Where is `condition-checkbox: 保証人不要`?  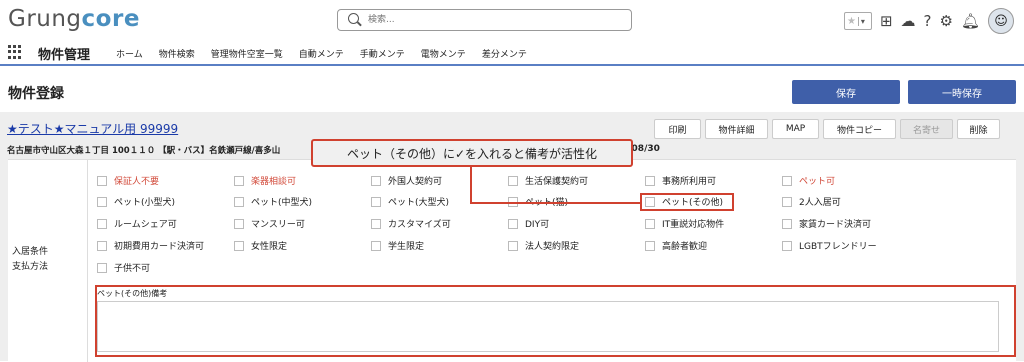
condition-checkbox: 保証人不要 is located at coordinates (128, 180).